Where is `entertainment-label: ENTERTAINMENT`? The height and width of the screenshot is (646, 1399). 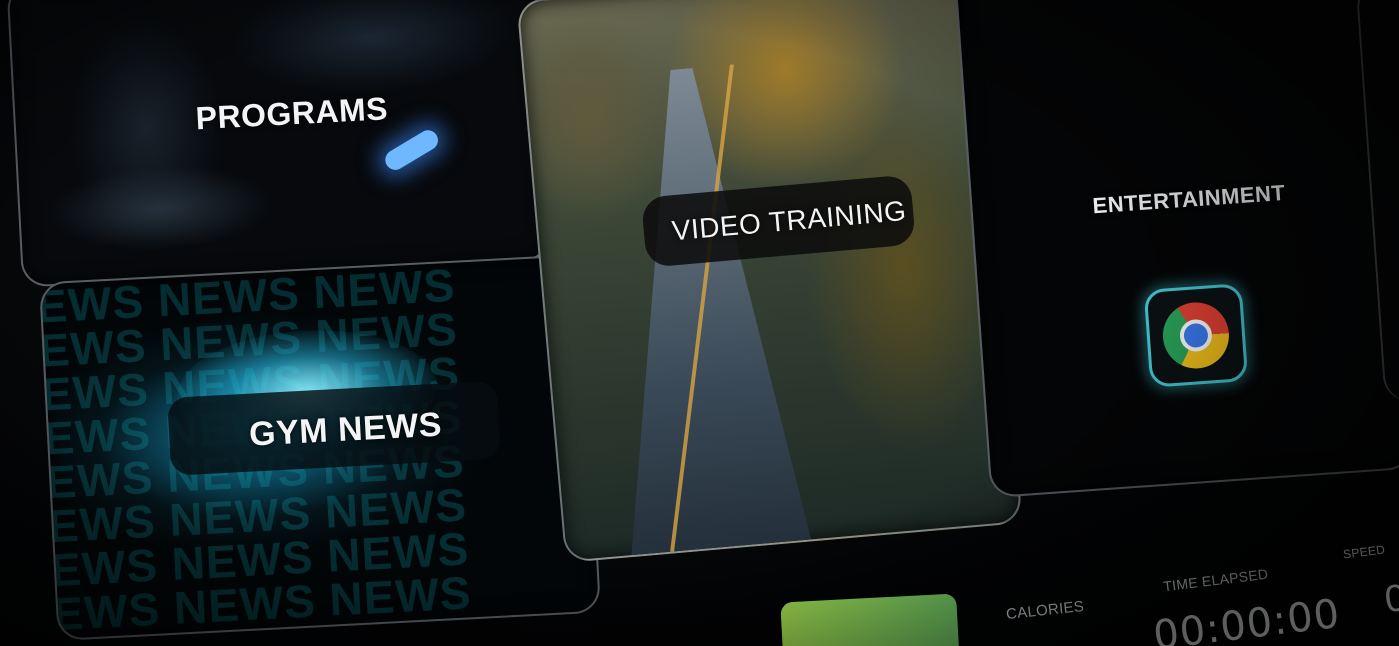
entertainment-label: ENTERTAINMENT is located at coordinates (1189, 199).